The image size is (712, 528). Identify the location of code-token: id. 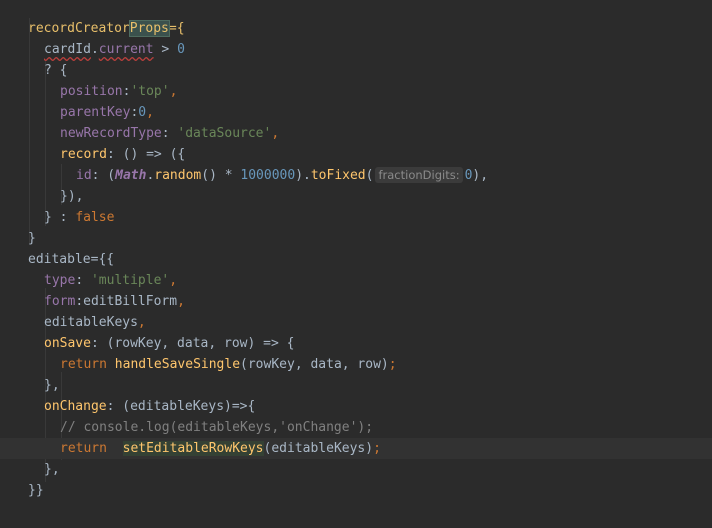
(84, 175).